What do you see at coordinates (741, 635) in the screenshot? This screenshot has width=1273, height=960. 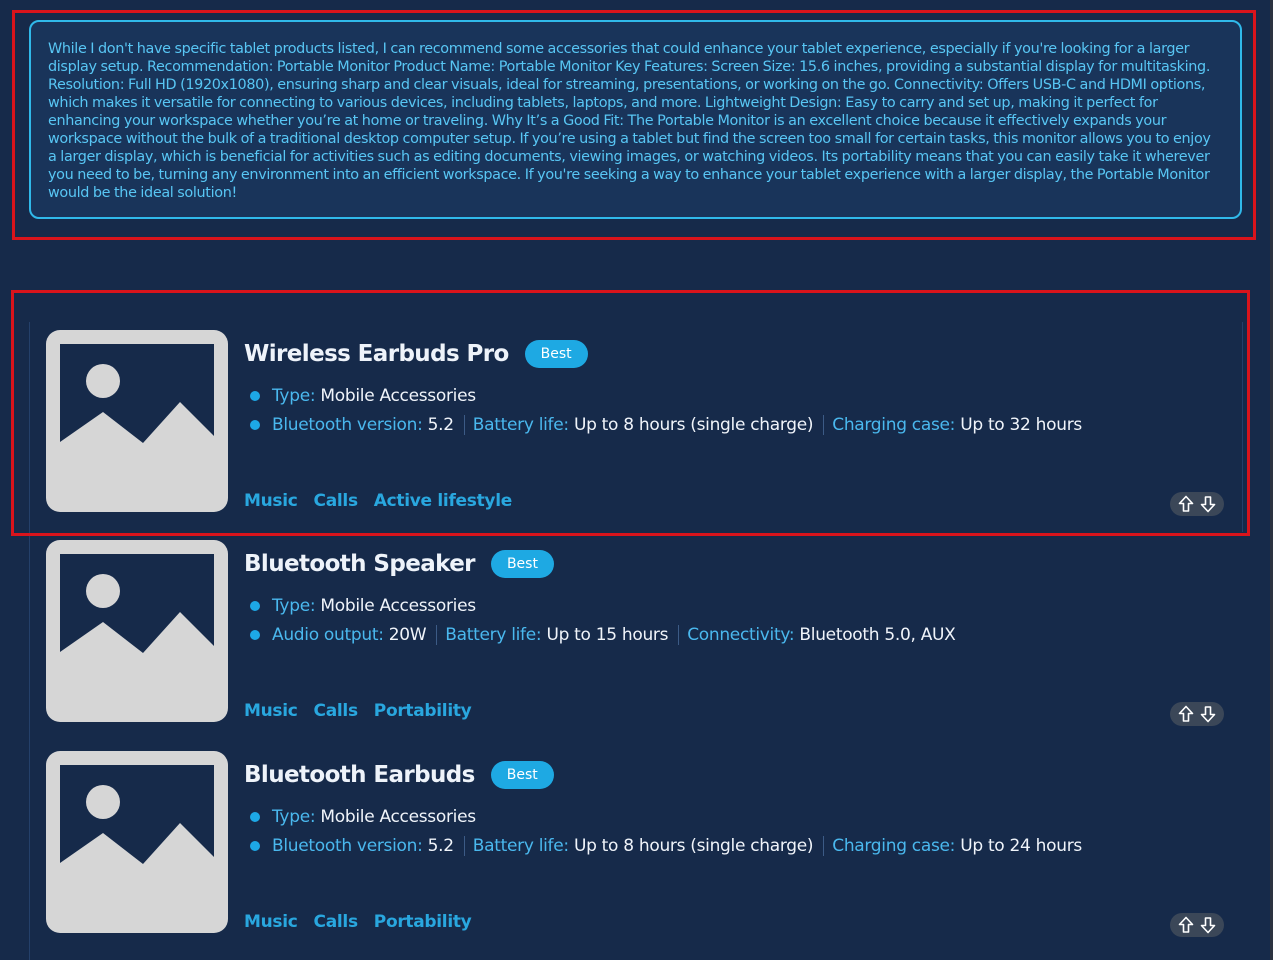 I see `spec-label: Connectivity:` at bounding box center [741, 635].